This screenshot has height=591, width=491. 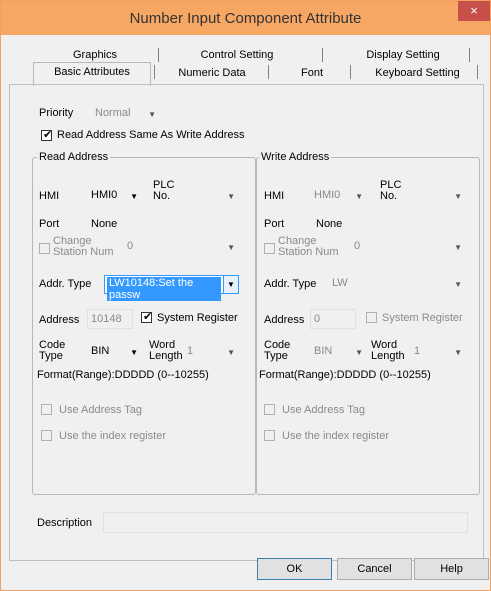 I want to click on read-code-type-line2: Type, so click(x=51, y=356).